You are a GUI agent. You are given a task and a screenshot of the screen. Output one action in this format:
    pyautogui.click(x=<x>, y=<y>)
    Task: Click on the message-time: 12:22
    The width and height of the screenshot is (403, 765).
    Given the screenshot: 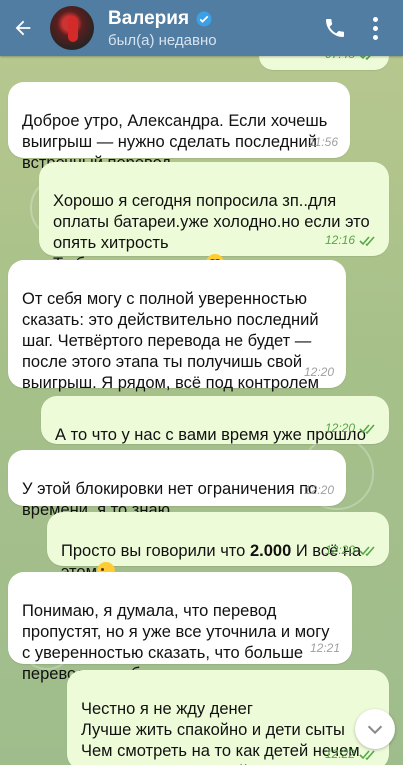 What is the action you would take?
    pyautogui.click(x=339, y=754)
    